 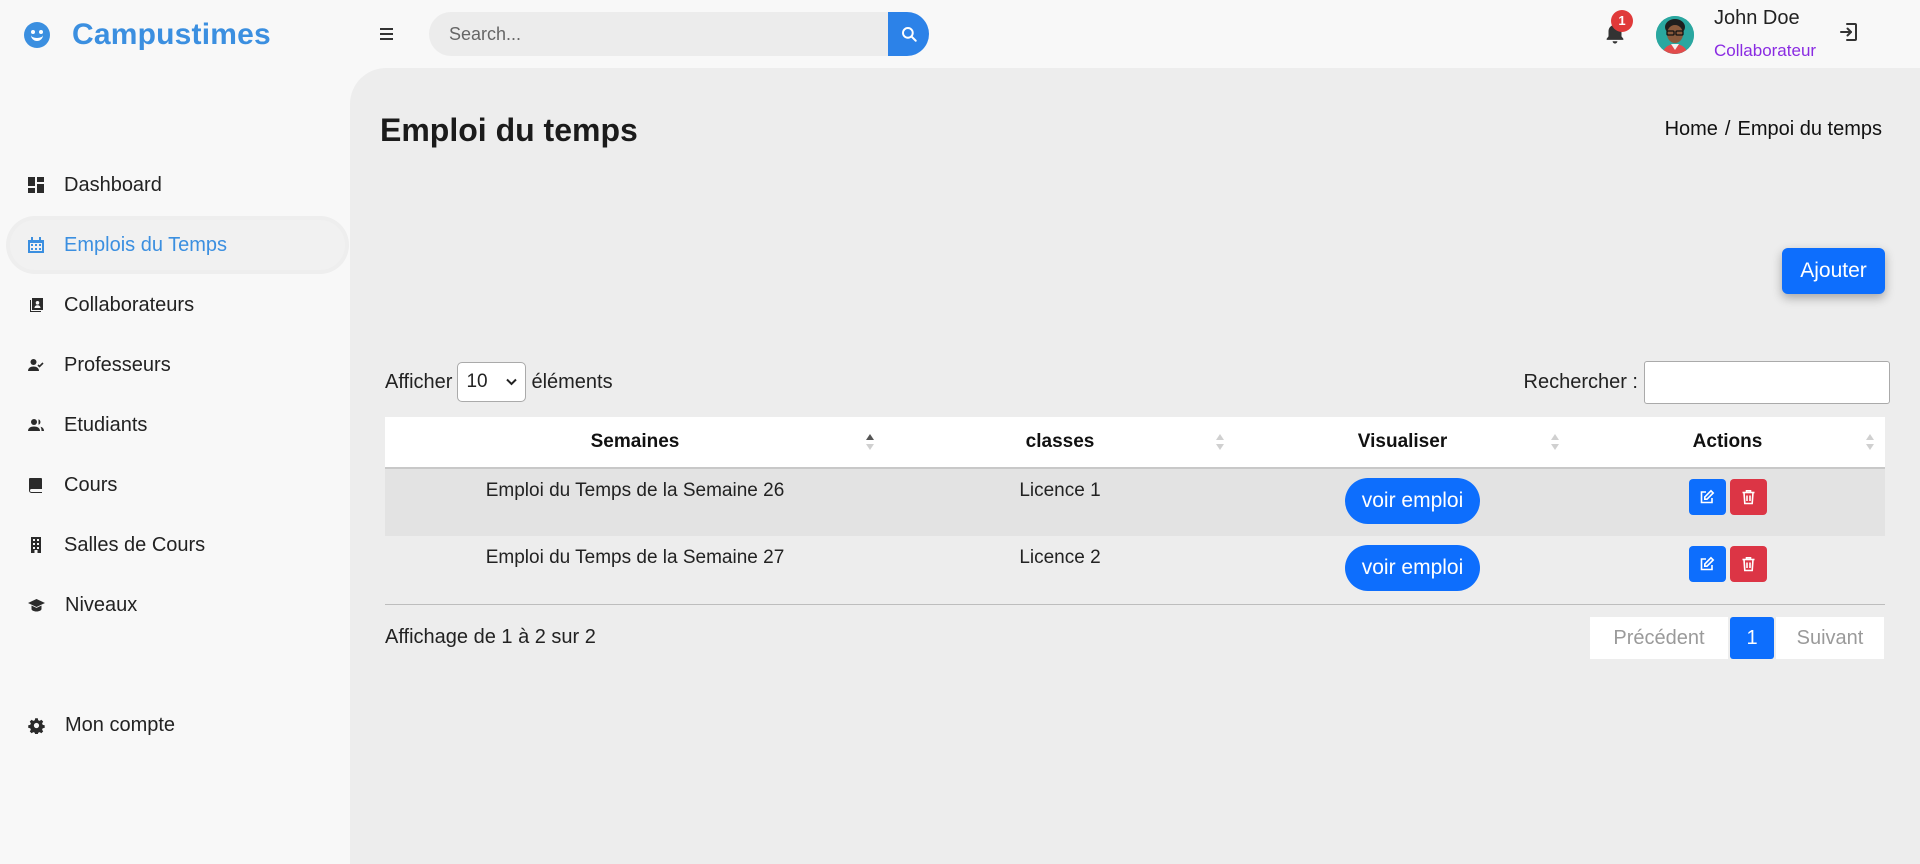 I want to click on user-check-icon, so click(x=36, y=365).